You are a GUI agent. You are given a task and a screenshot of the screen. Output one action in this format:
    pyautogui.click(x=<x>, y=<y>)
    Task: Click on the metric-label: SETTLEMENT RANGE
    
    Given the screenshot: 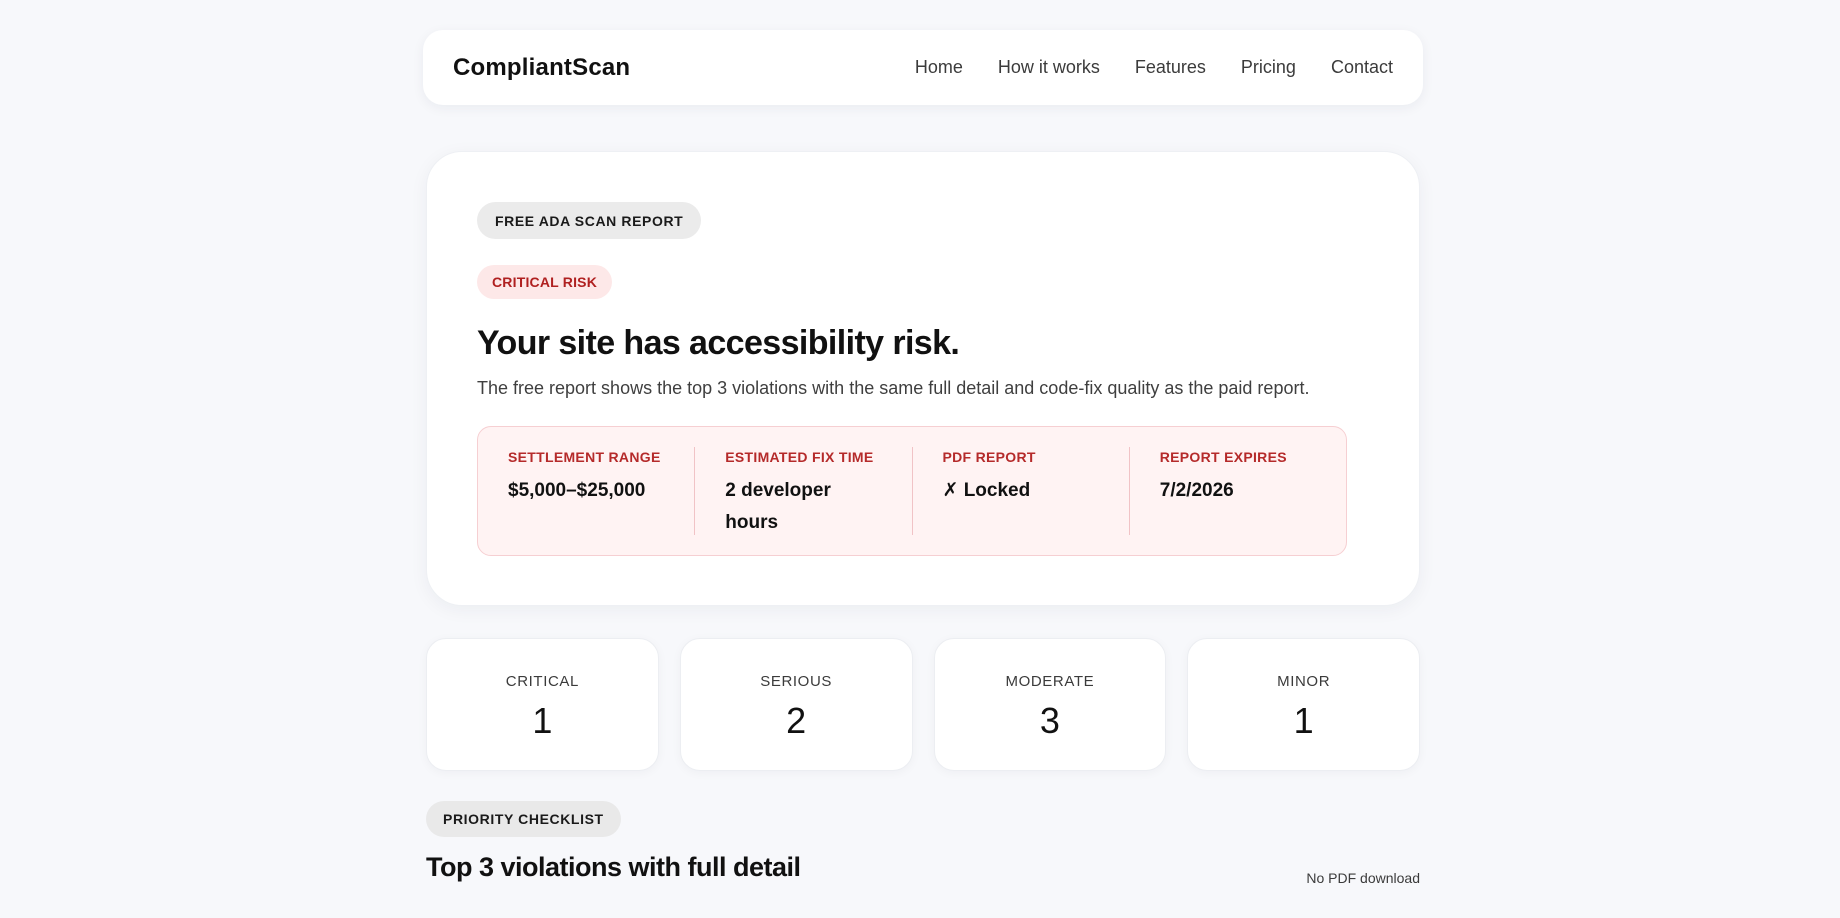 What is the action you would take?
    pyautogui.click(x=584, y=457)
    